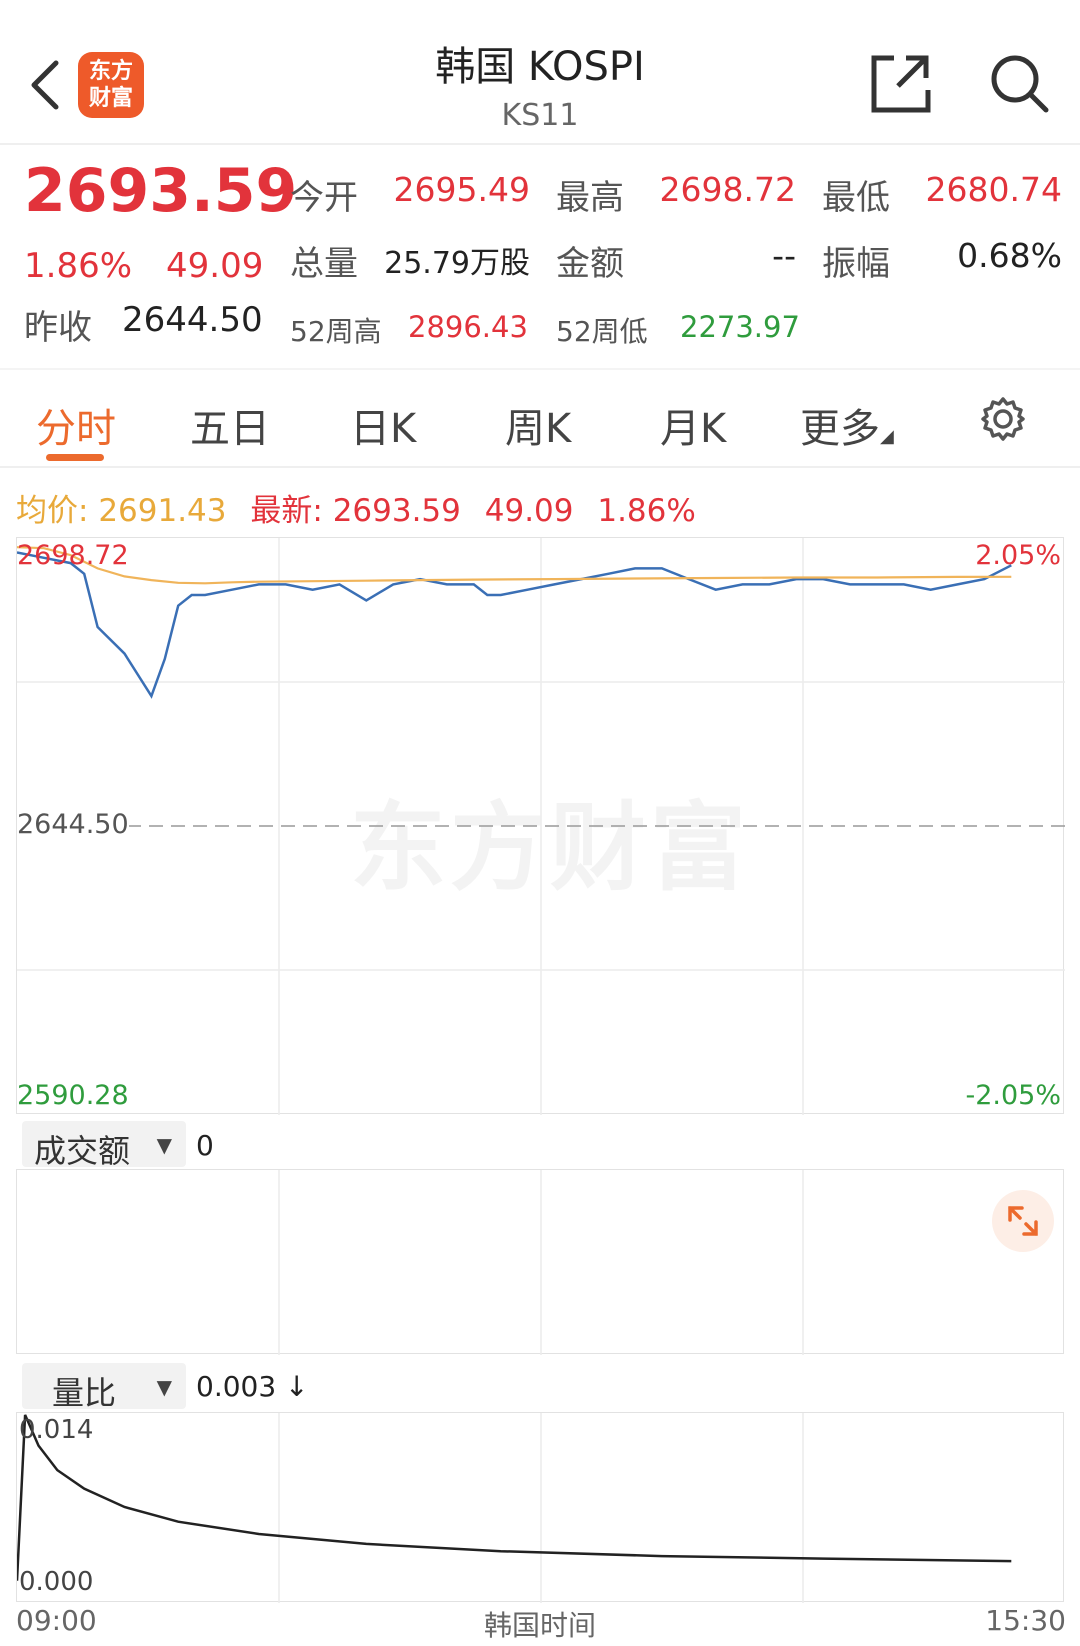 Image resolution: width=1080 pixels, height=1646 pixels. Describe the element at coordinates (78, 266) in the screenshot. I see `change-percent: 1.86%` at that location.